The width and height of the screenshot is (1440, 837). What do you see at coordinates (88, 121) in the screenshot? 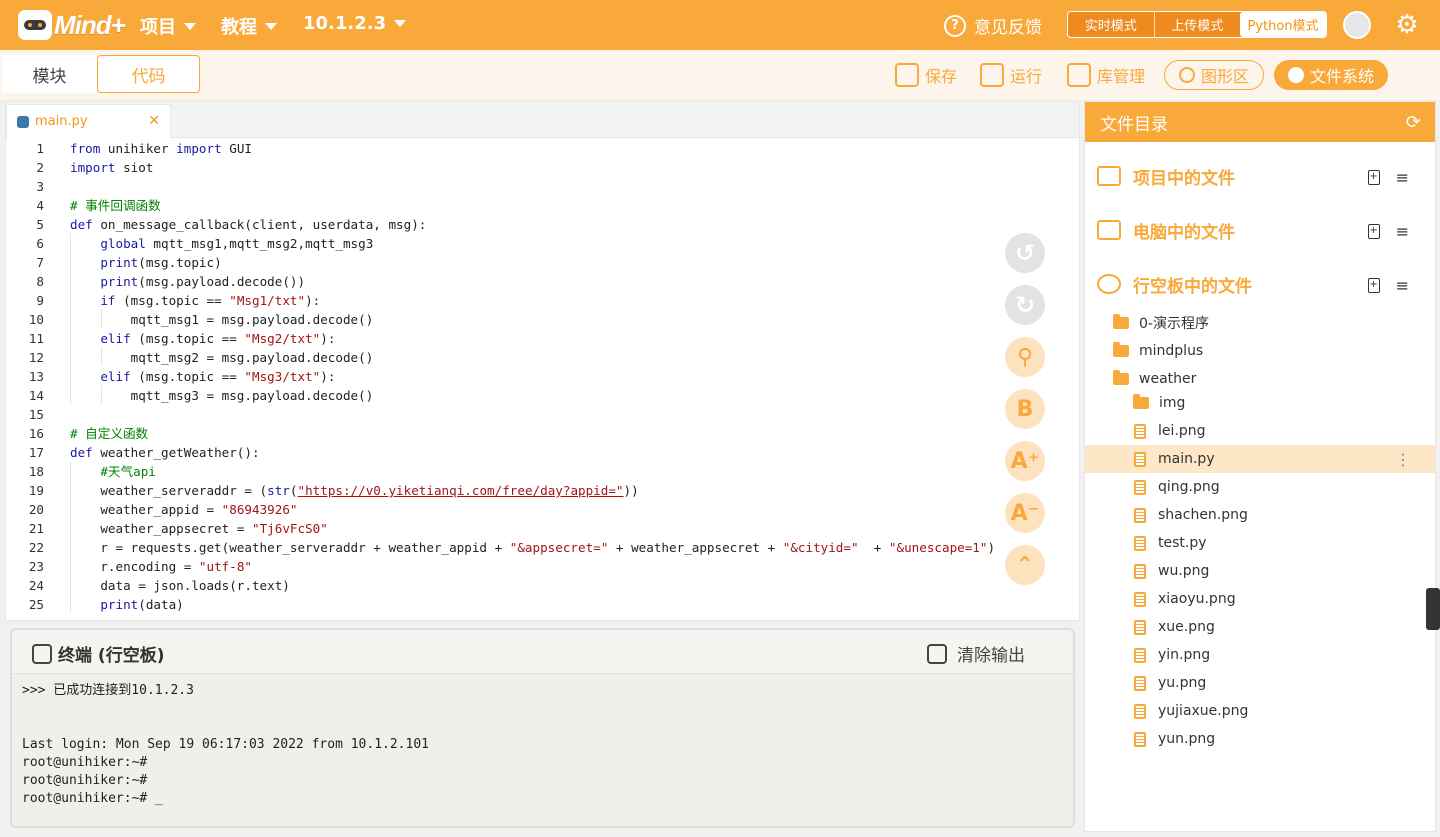
I see `file-tab-main: main.py ✕` at bounding box center [88, 121].